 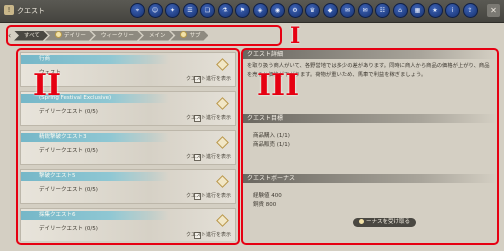 I want to click on home-icon: ⌂, so click(x=400, y=10).